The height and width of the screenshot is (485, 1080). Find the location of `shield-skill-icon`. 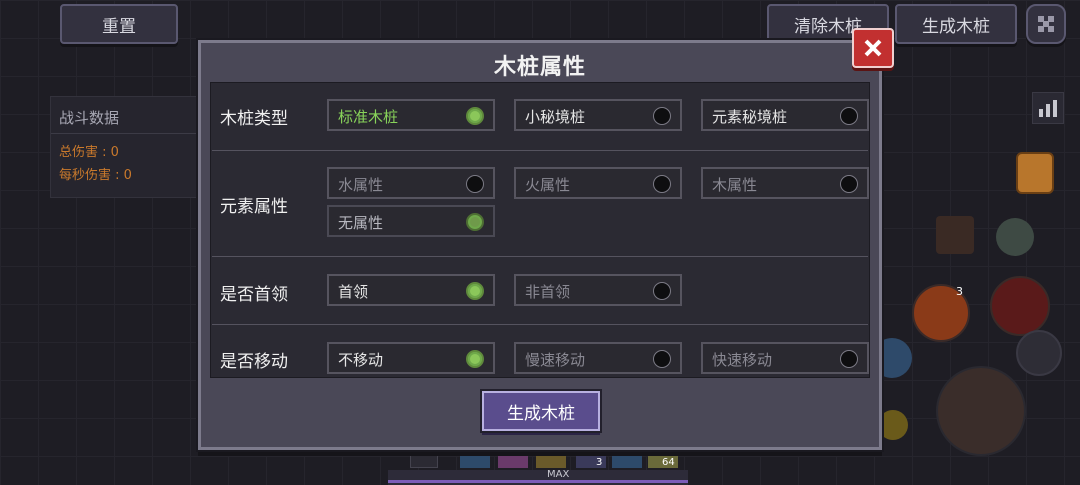

shield-skill-icon is located at coordinates (893, 425).